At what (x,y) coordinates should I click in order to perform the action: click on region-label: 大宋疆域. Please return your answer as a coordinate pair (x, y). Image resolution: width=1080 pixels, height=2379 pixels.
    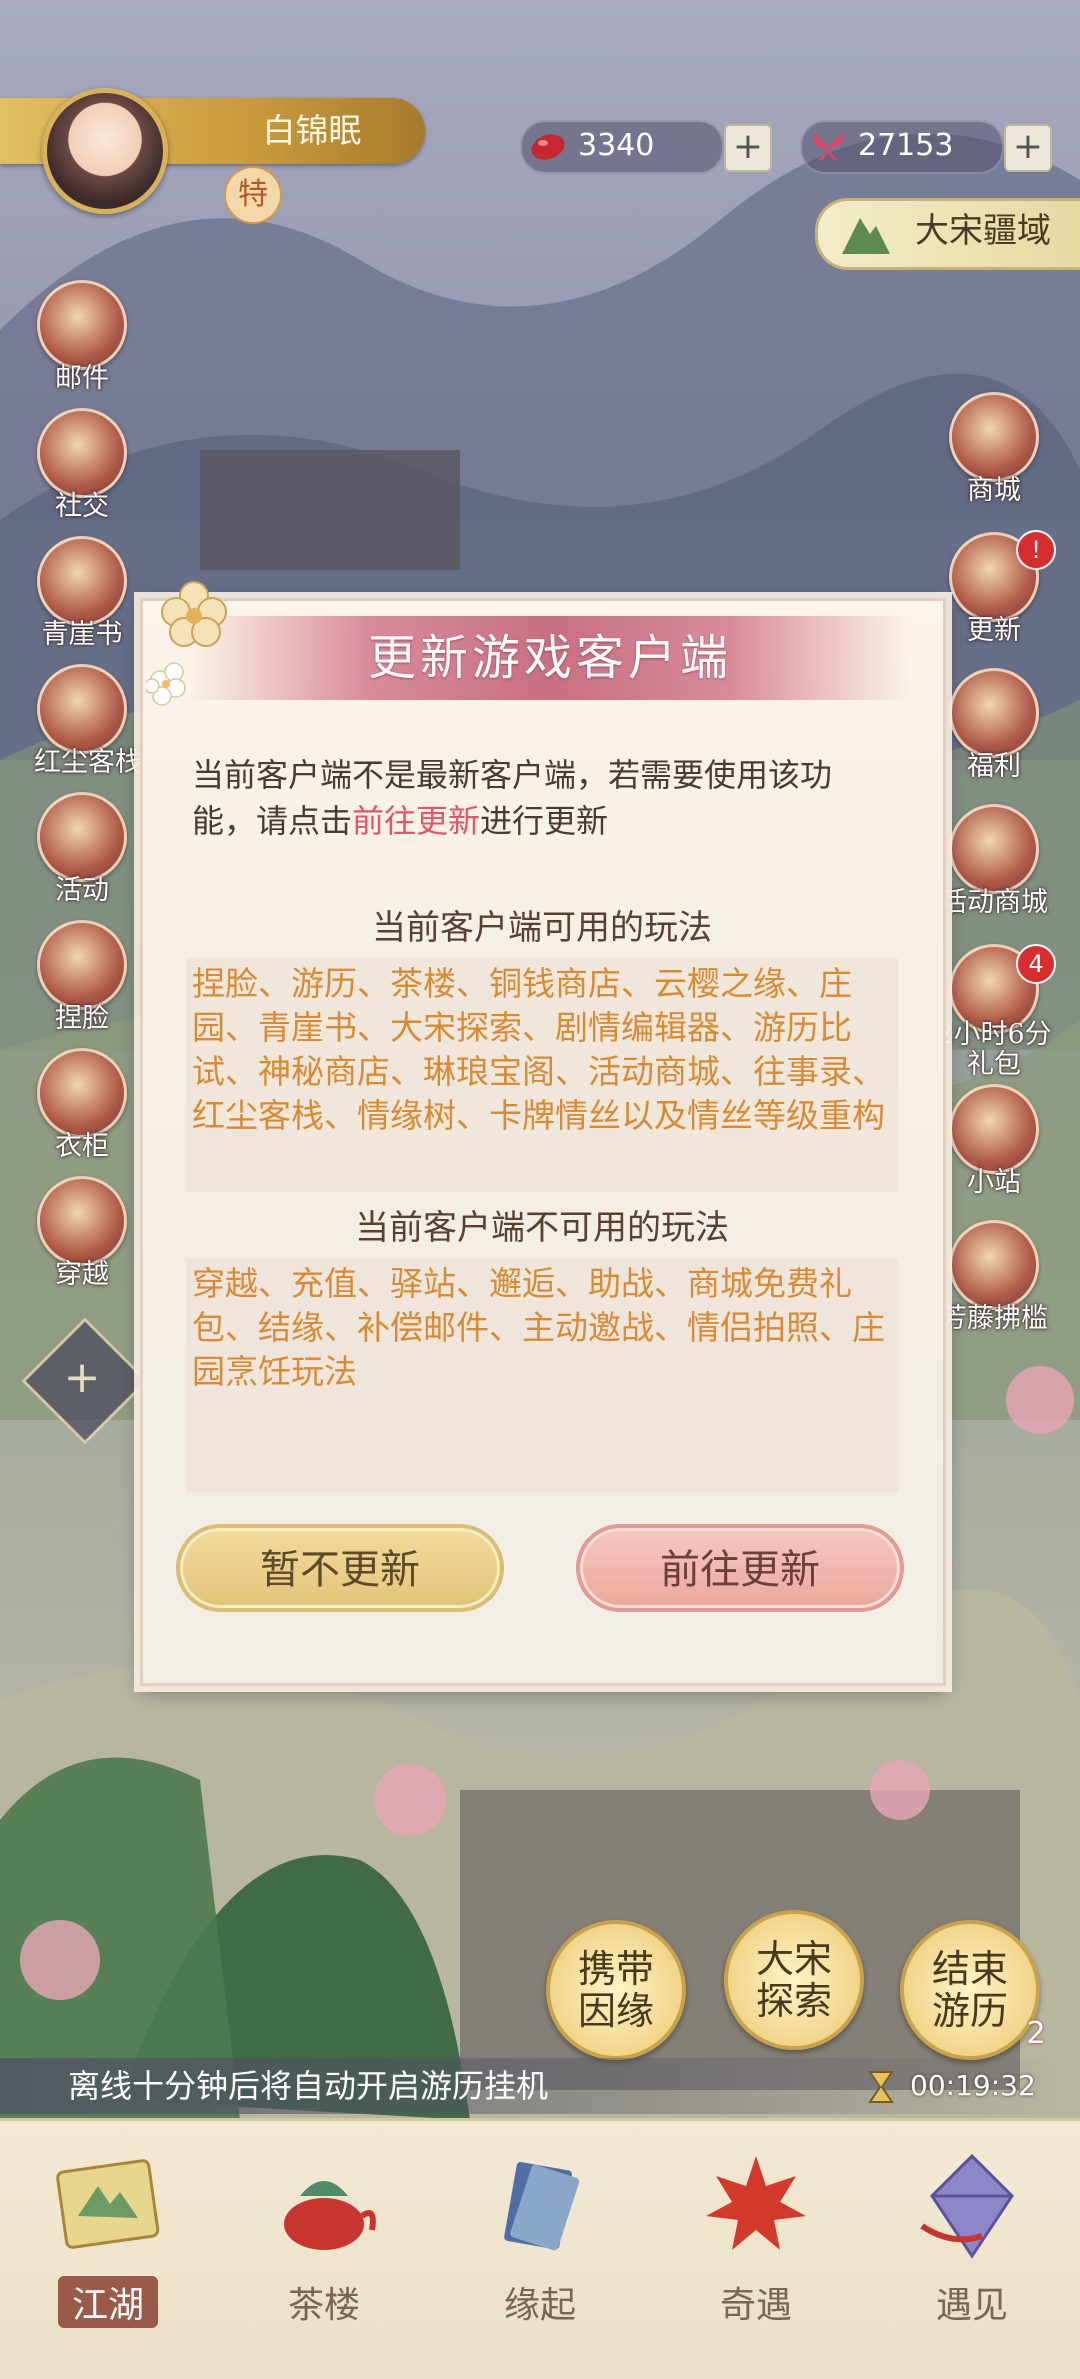
    Looking at the image, I should click on (983, 231).